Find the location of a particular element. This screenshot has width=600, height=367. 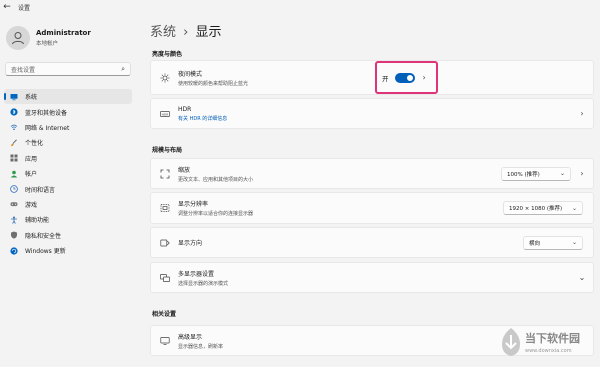

shield-icon is located at coordinates (14, 235).